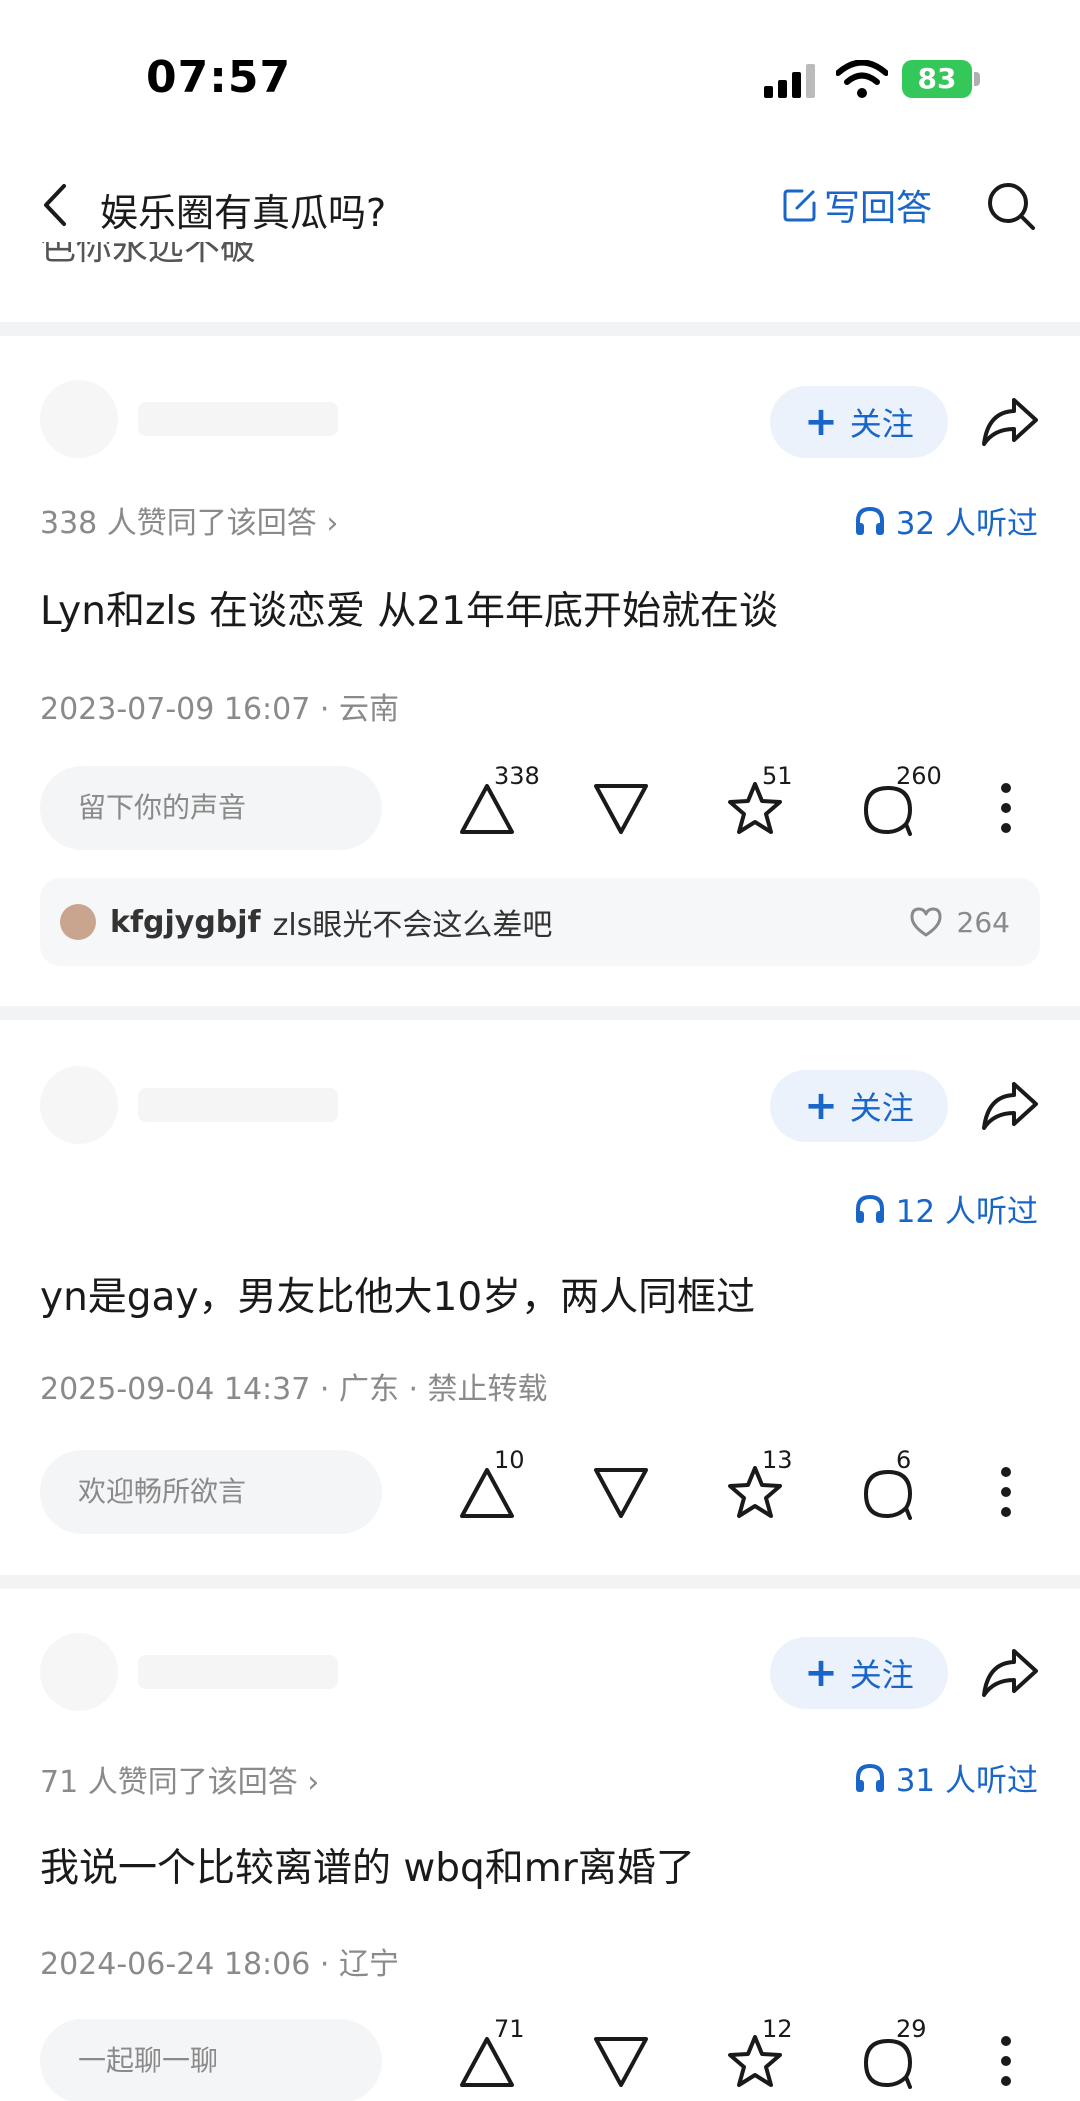  Describe the element at coordinates (540, 1490) in the screenshot. I see `action-row: 欢迎畅所欲言 10 13 6` at that location.